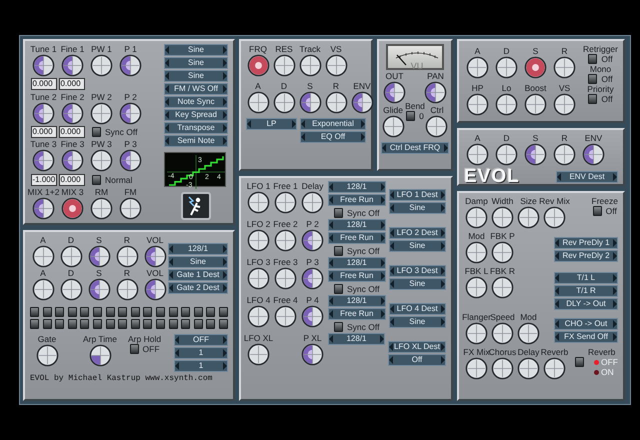 This screenshot has width=640, height=440. I want to click on selector-button: LP, so click(271, 124).